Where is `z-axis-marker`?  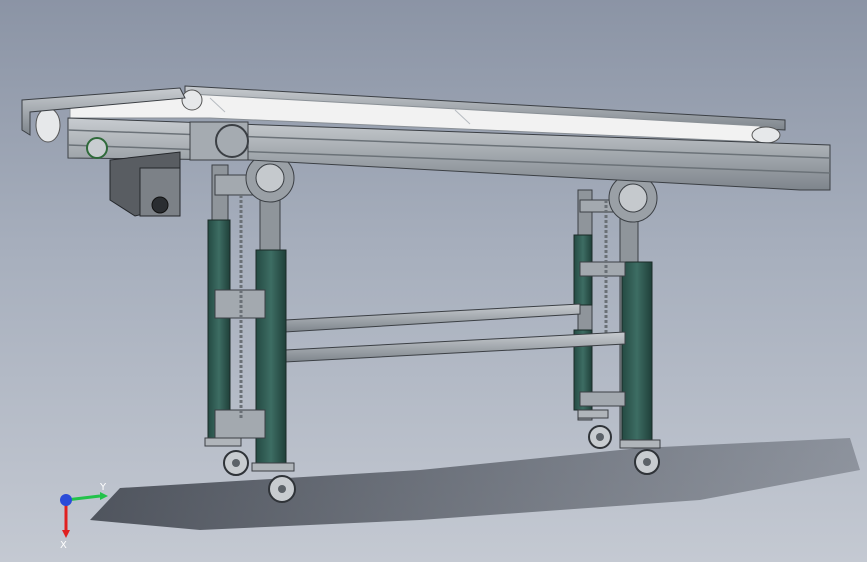
z-axis-marker is located at coordinates (66, 500).